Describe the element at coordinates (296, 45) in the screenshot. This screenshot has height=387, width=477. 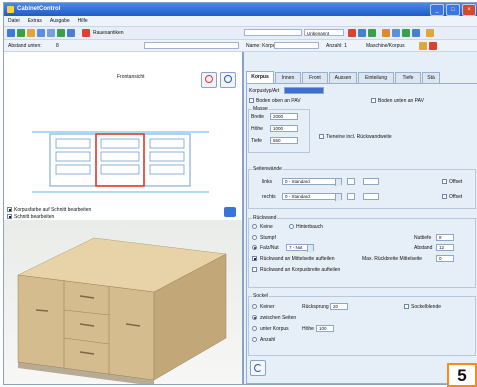
I see `korpus-name-input` at that location.